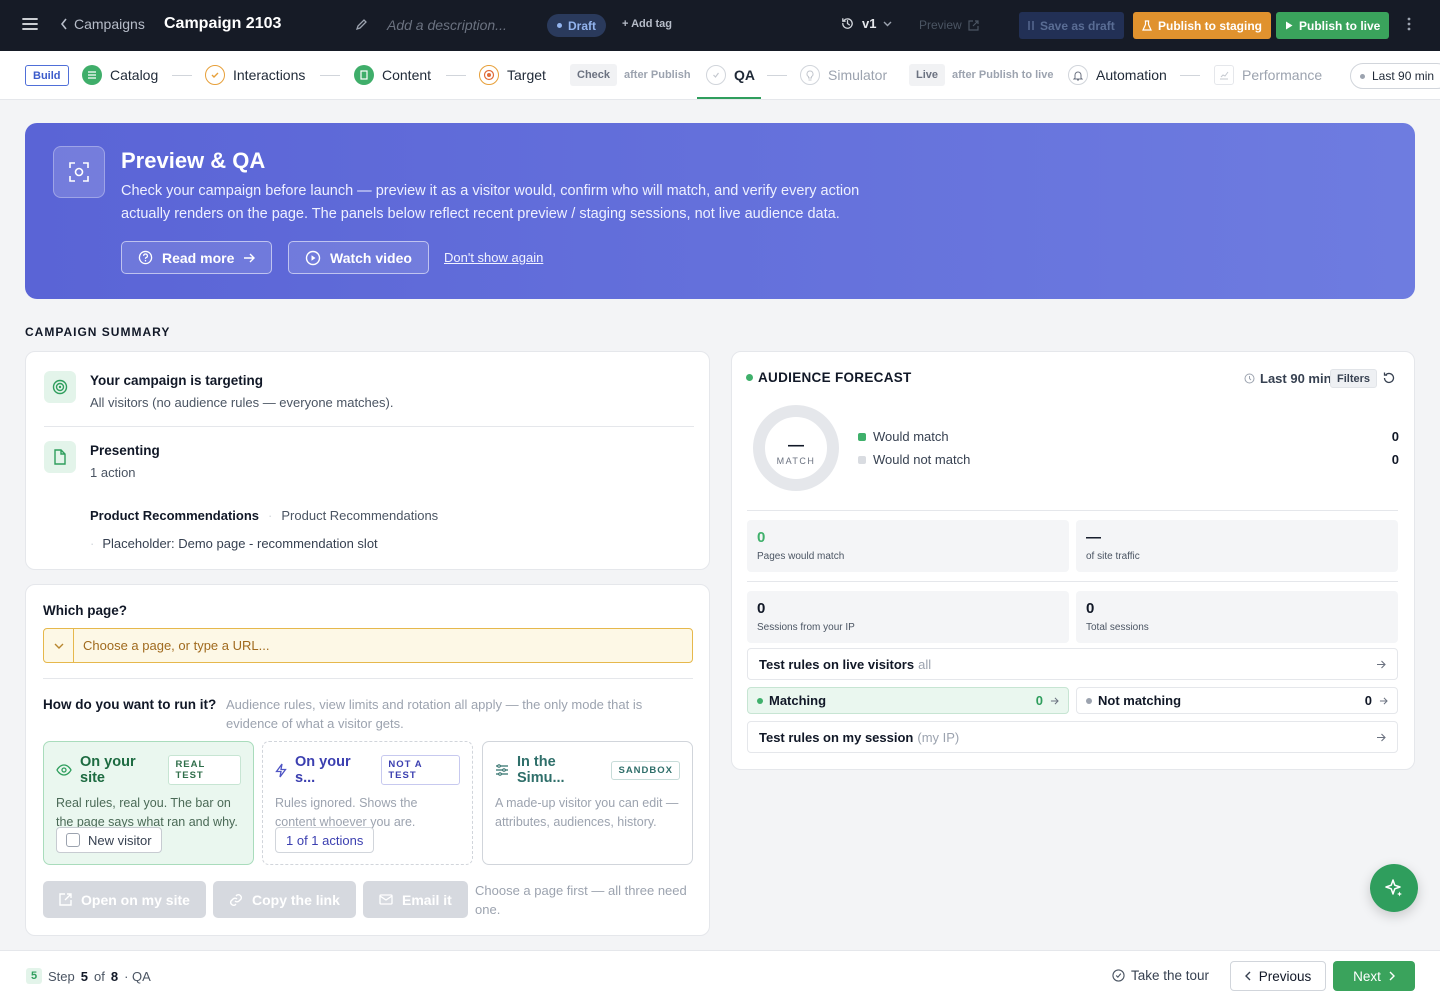 This screenshot has width=1440, height=1000. What do you see at coordinates (1278, 976) in the screenshot?
I see `previous-button: Previous` at bounding box center [1278, 976].